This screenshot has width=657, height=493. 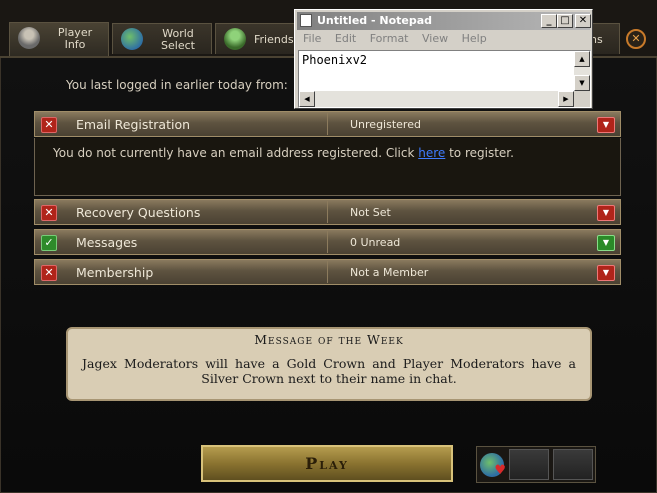 I want to click on register-link: here, so click(x=431, y=153).